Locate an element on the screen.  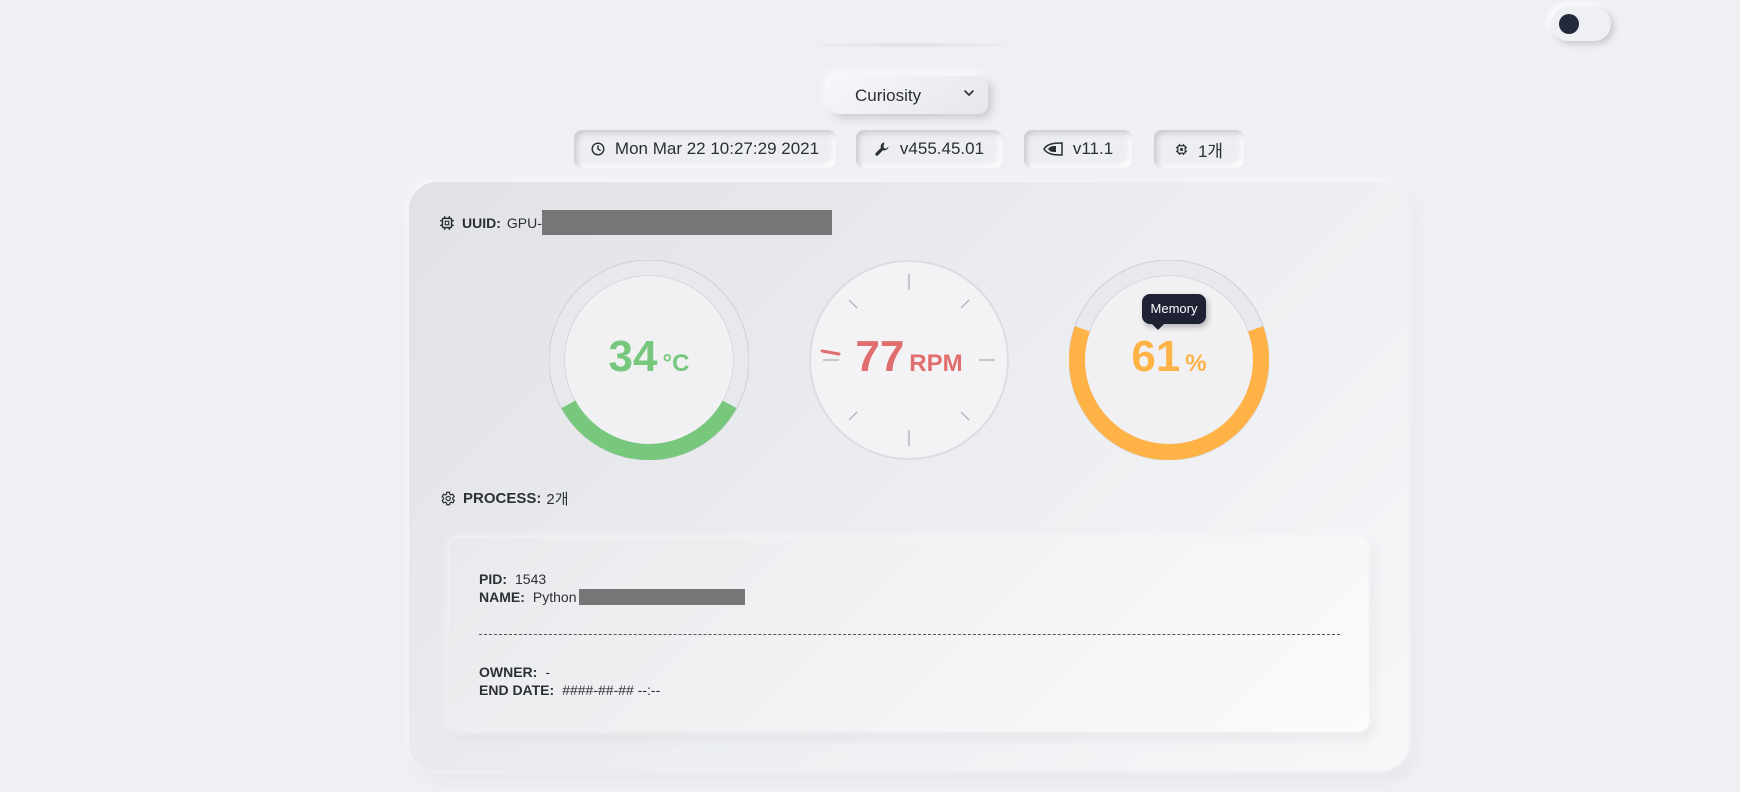
end-date-value: ####-##-## --:-- is located at coordinates (611, 690).